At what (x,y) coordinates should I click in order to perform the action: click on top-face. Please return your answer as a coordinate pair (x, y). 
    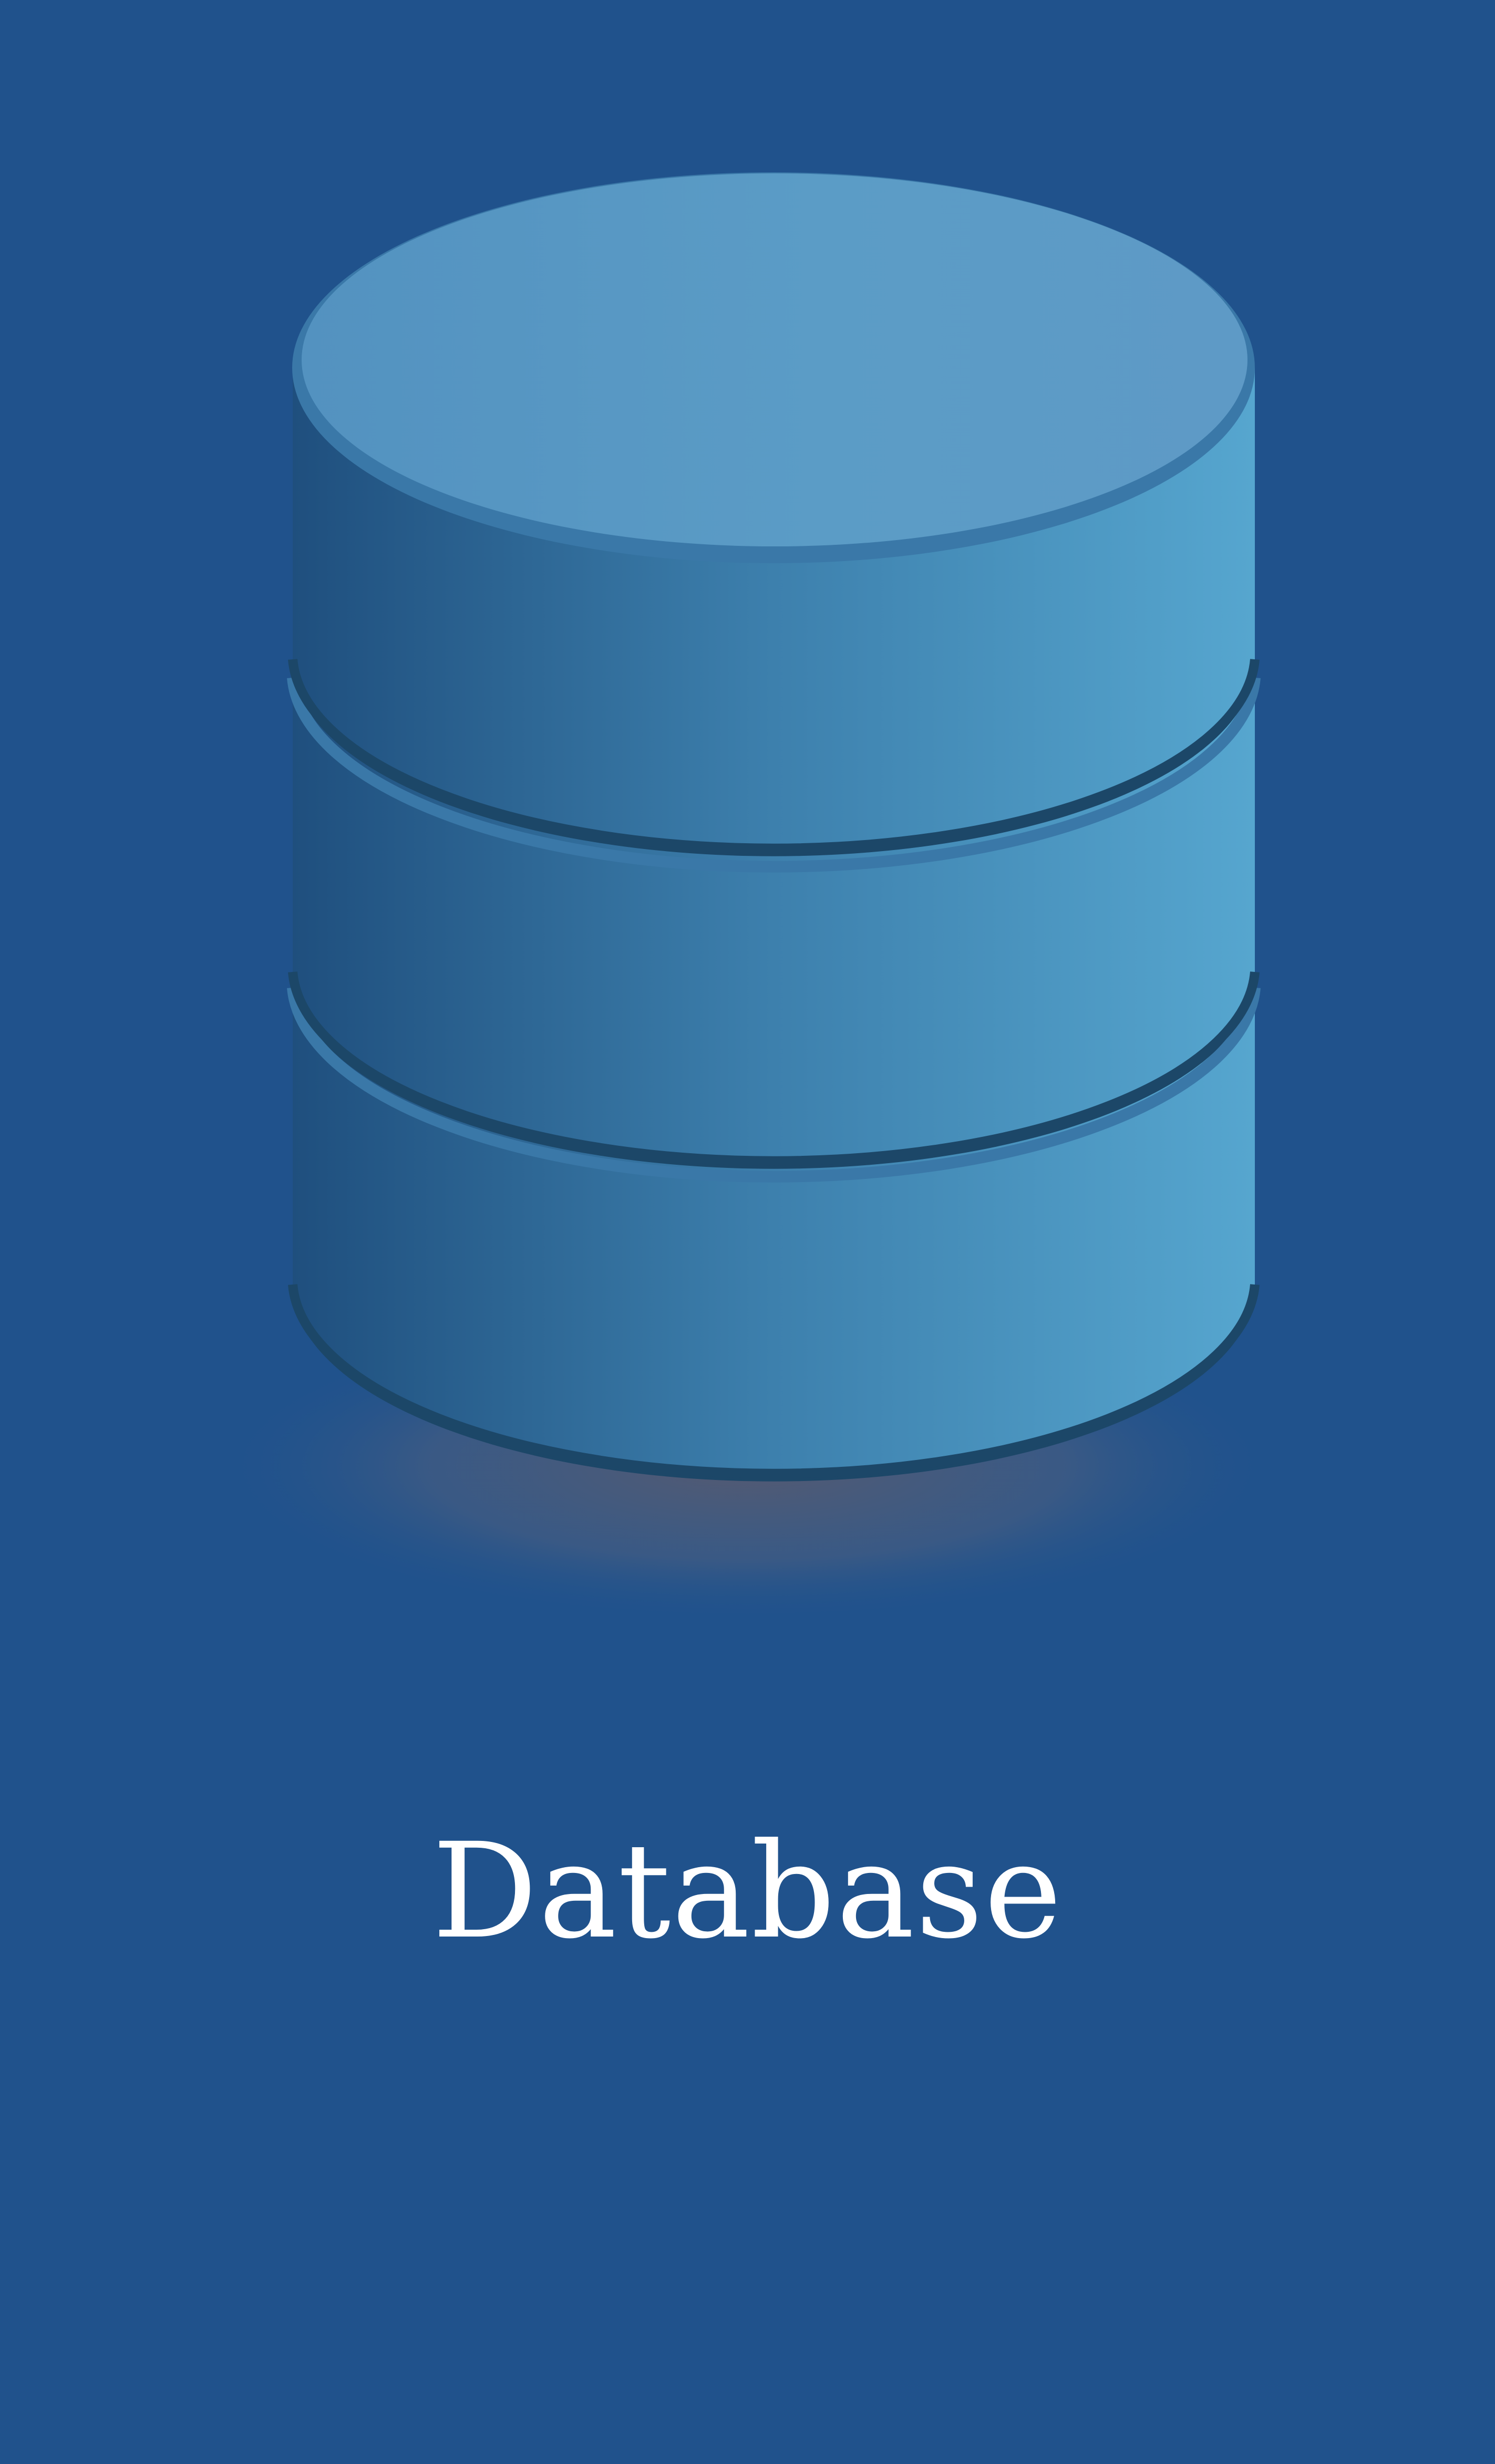
    Looking at the image, I should click on (773, 367).